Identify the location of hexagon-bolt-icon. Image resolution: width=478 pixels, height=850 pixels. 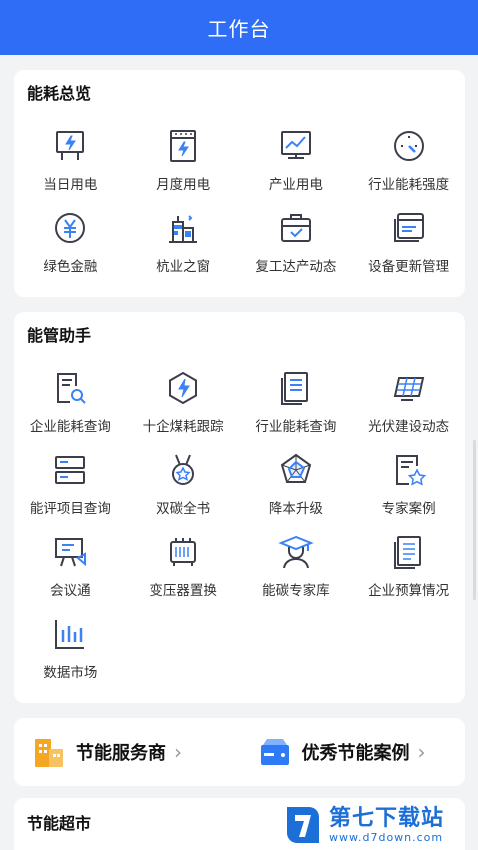
(183, 388).